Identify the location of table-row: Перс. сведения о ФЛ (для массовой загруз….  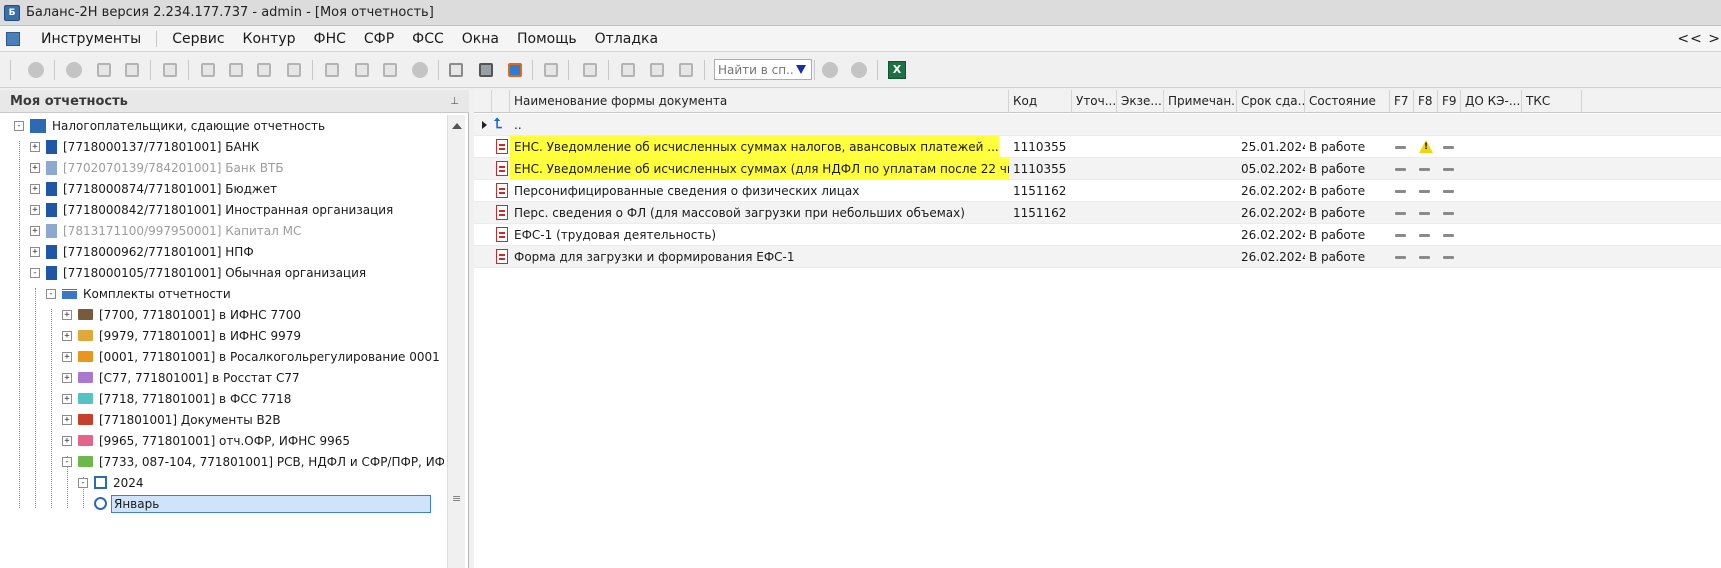
(1097, 213).